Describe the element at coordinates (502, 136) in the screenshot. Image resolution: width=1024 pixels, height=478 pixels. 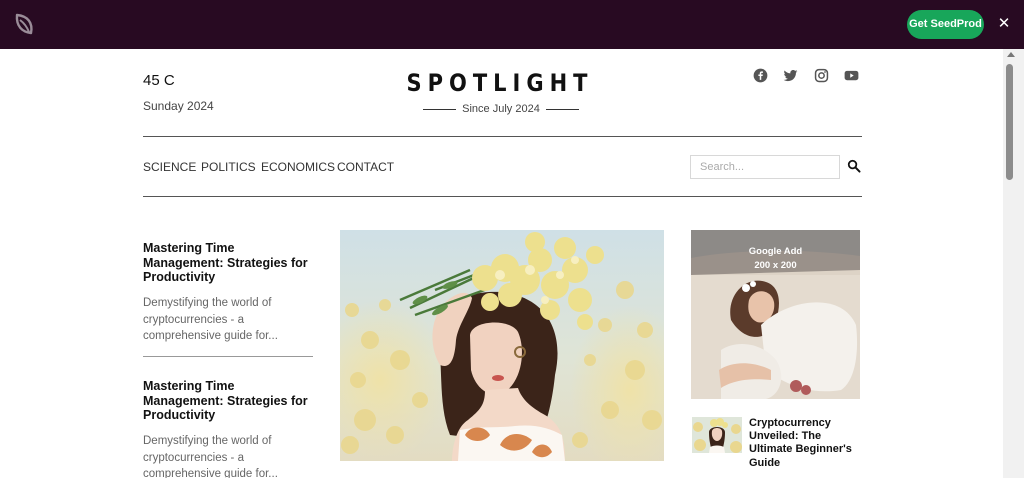
I see `header-divider` at that location.